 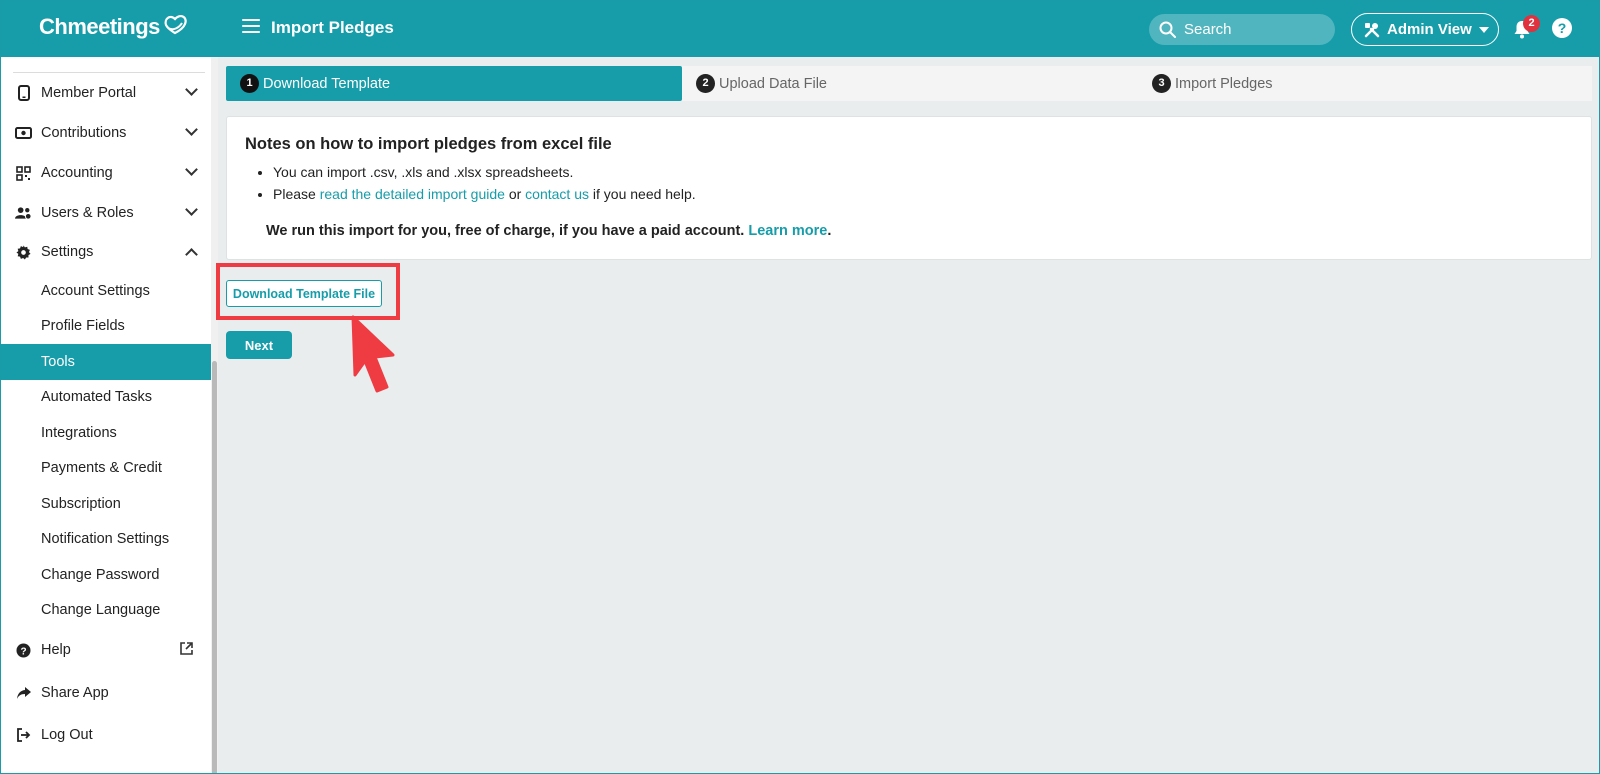 I want to click on sidebar-item-settings: Settings, so click(x=106, y=252).